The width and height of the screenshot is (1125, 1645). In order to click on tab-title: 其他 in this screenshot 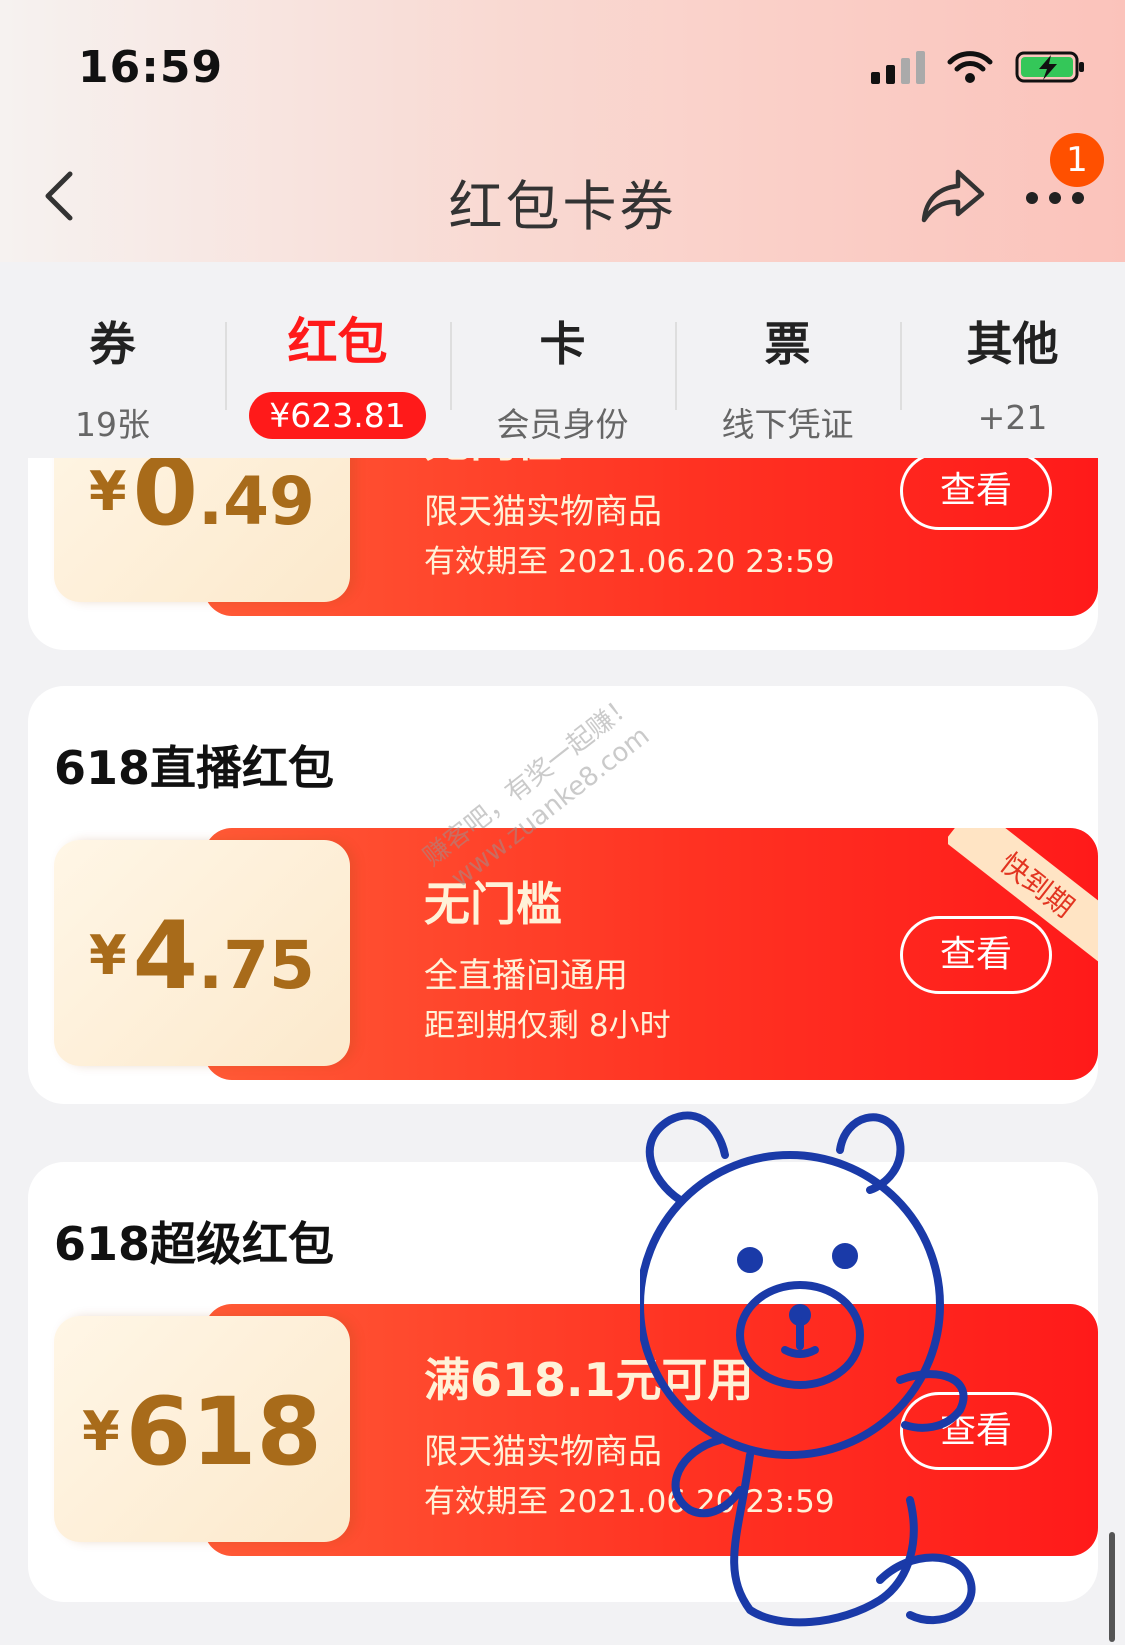, I will do `click(1012, 344)`.